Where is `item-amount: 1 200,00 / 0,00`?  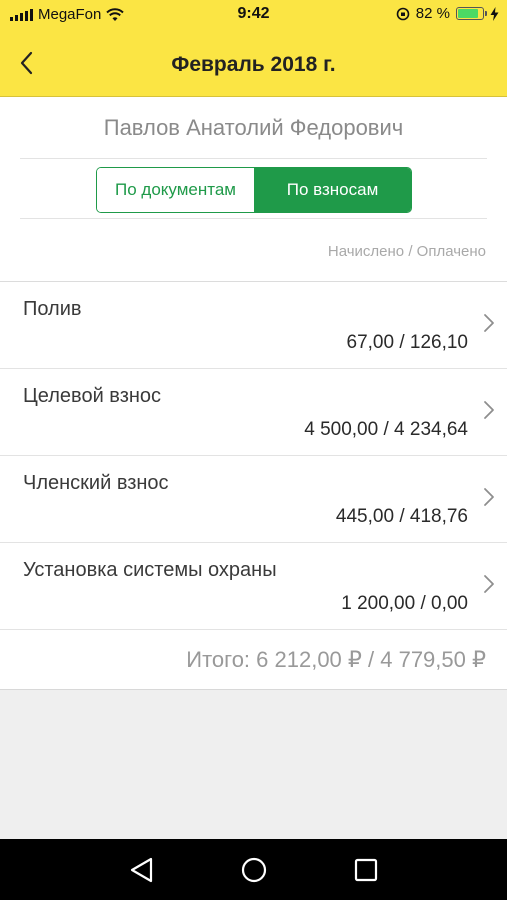 item-amount: 1 200,00 / 0,00 is located at coordinates (404, 603).